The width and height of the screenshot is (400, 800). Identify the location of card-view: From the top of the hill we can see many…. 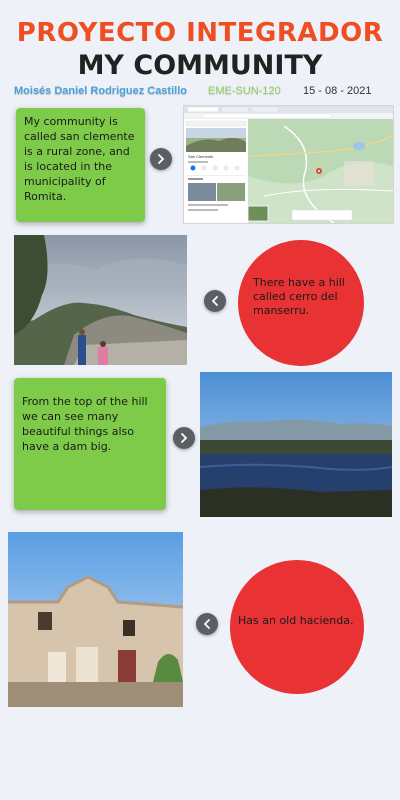
(90, 444).